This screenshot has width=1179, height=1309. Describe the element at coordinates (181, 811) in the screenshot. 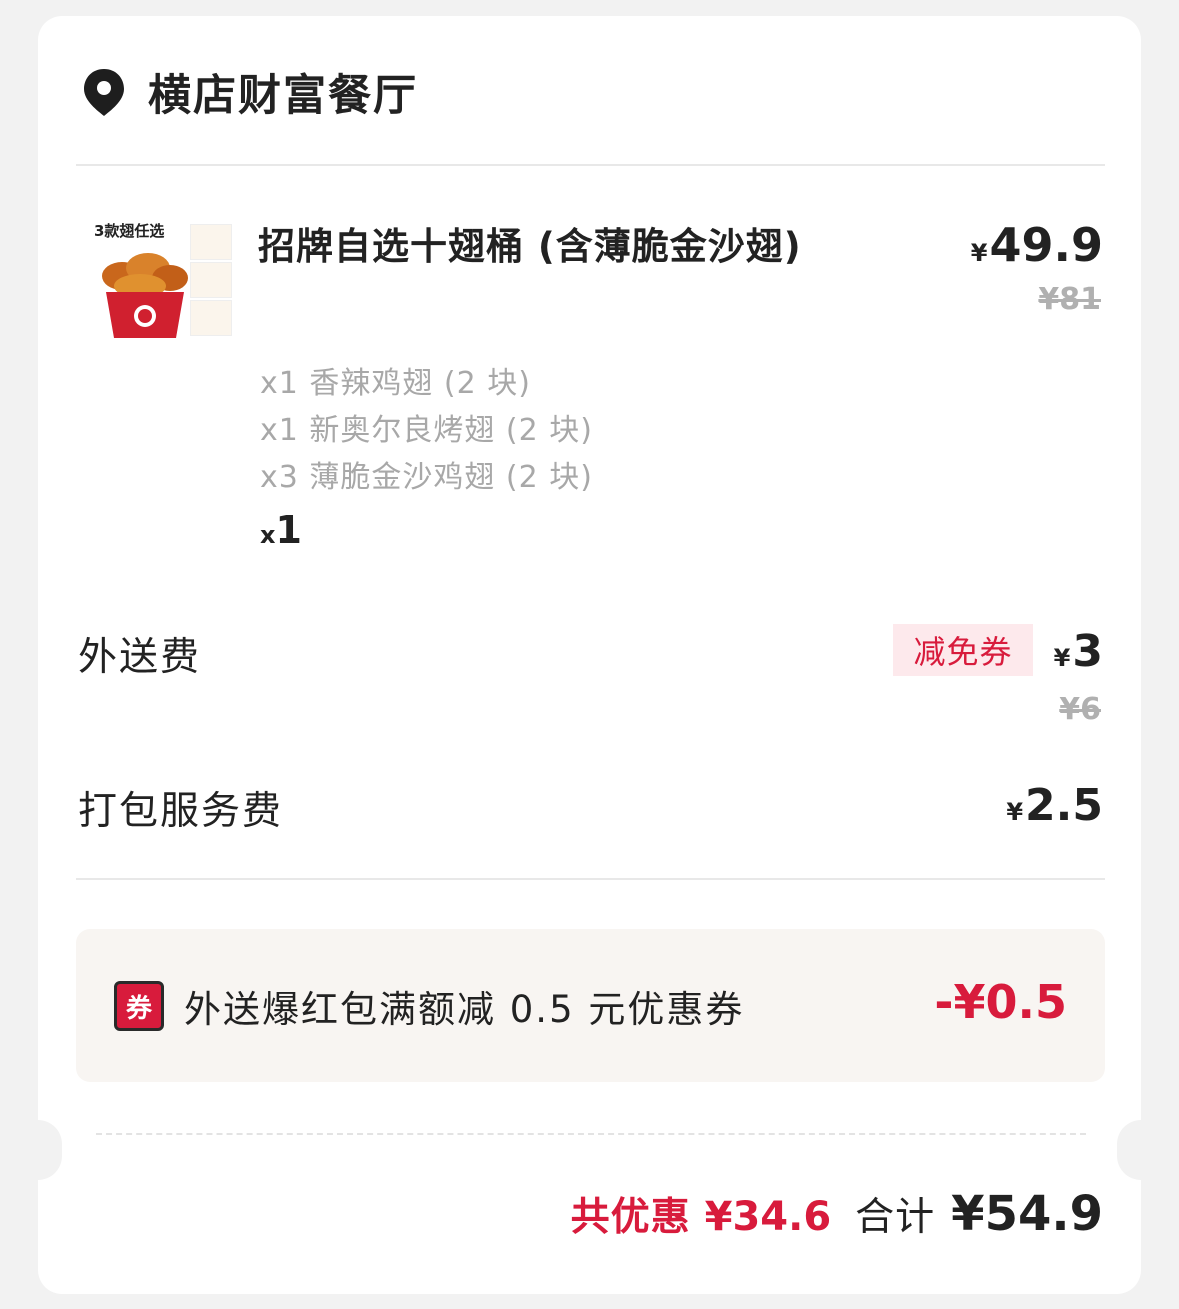

I see `packing-fee-label: 打包服务费` at that location.